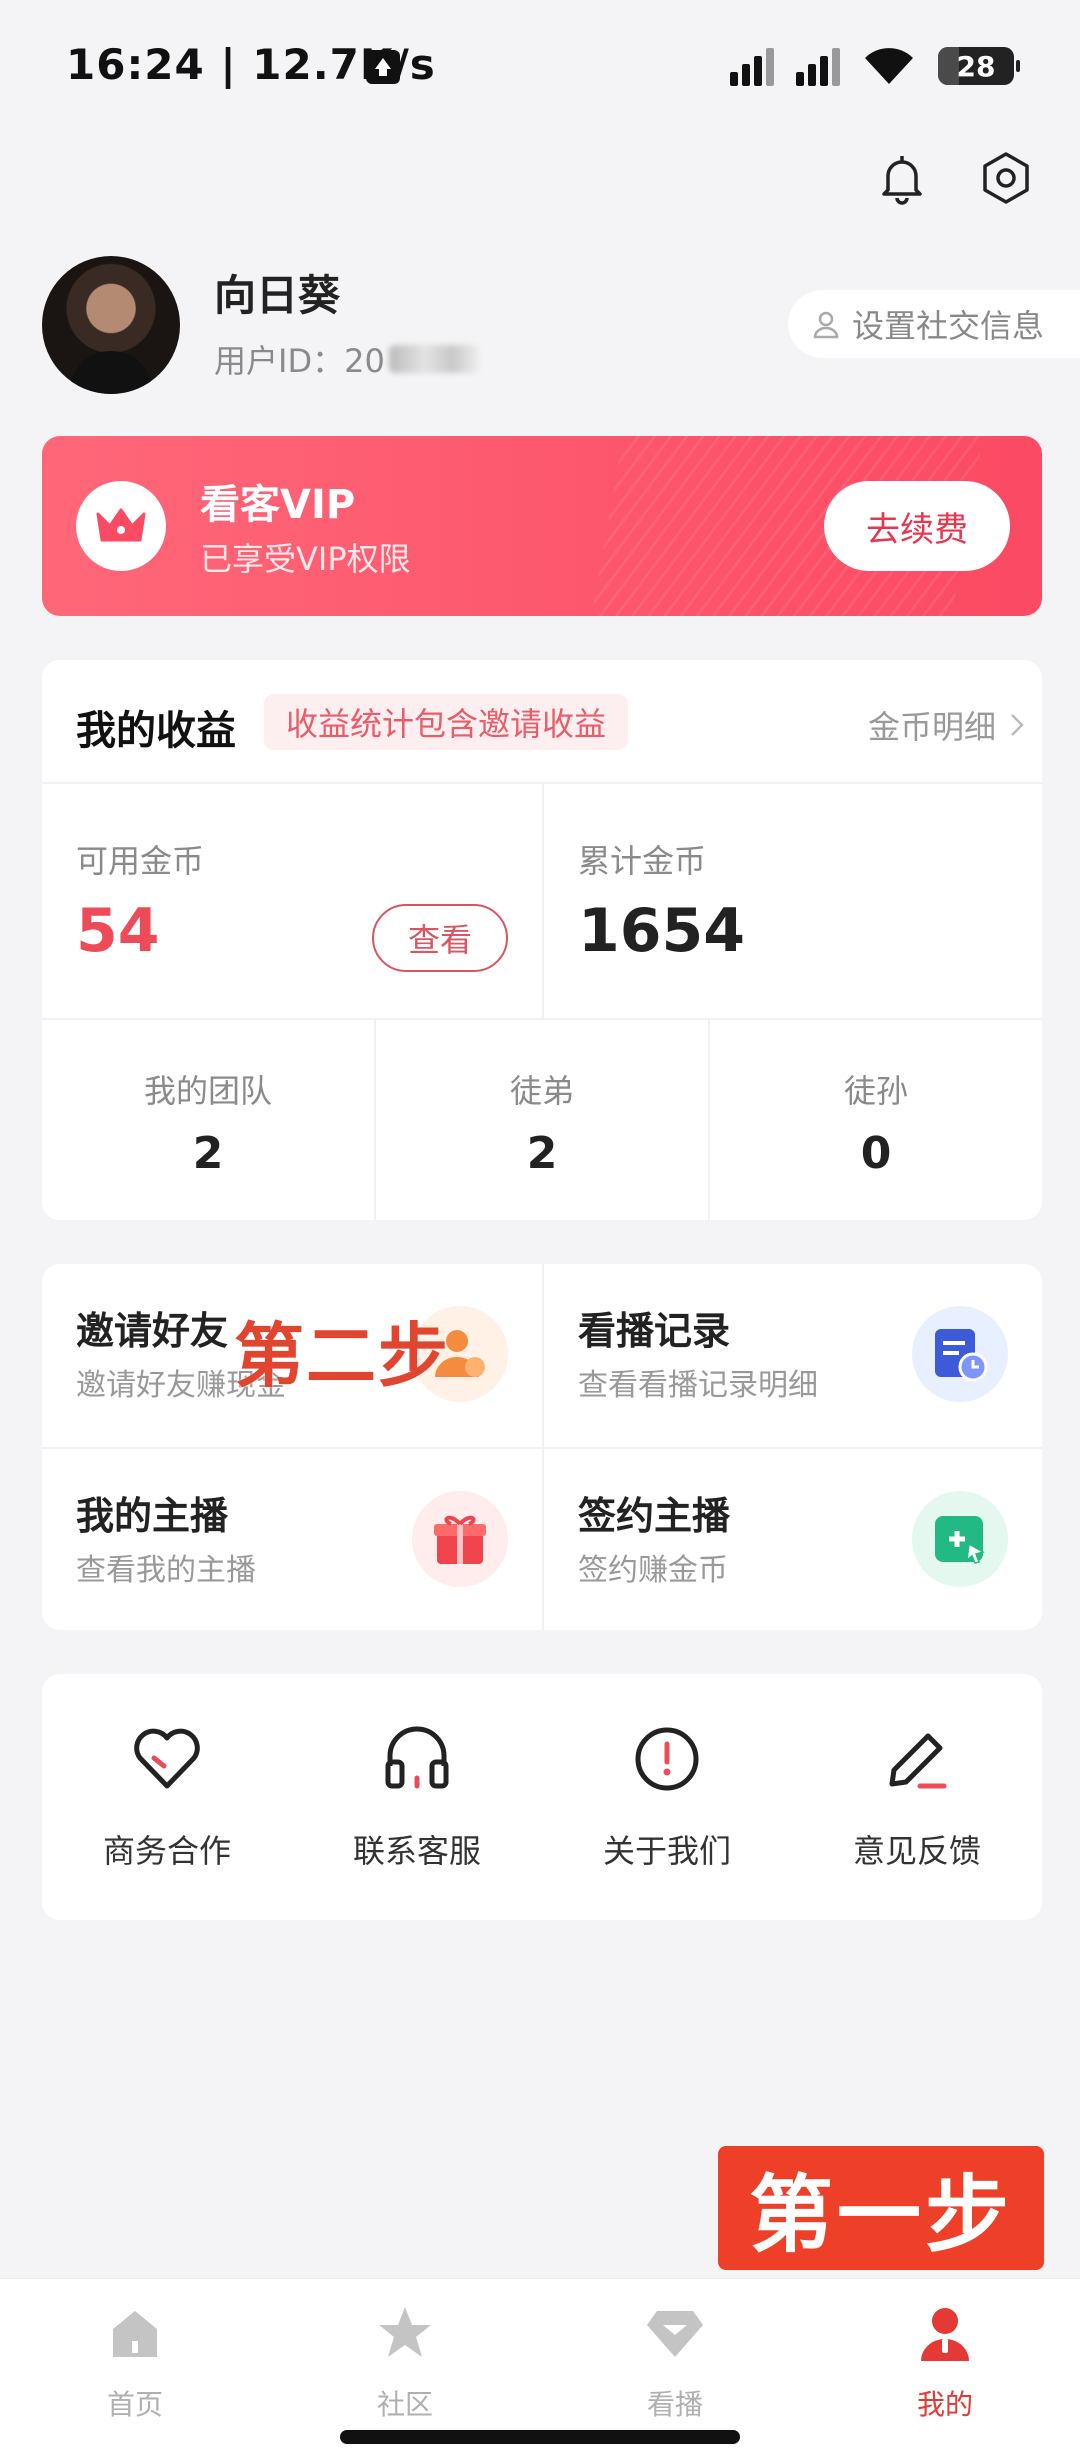 The image size is (1080, 2460). What do you see at coordinates (277, 295) in the screenshot?
I see `username: 向日葵` at bounding box center [277, 295].